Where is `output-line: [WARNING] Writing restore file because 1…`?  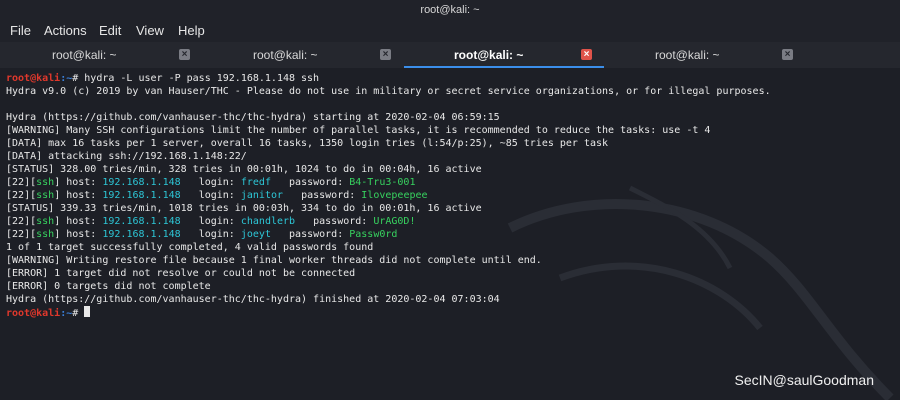
output-line: [WARNING] Writing restore file because 1… is located at coordinates (274, 260).